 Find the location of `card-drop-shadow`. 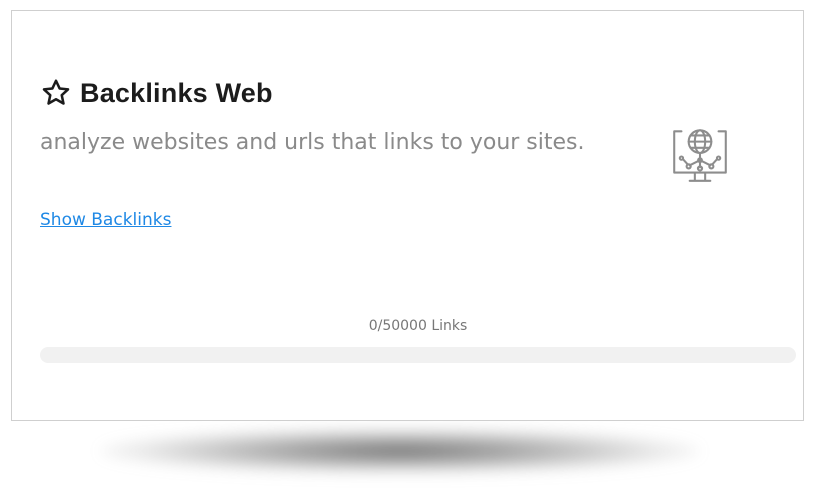

card-drop-shadow is located at coordinates (400, 451).